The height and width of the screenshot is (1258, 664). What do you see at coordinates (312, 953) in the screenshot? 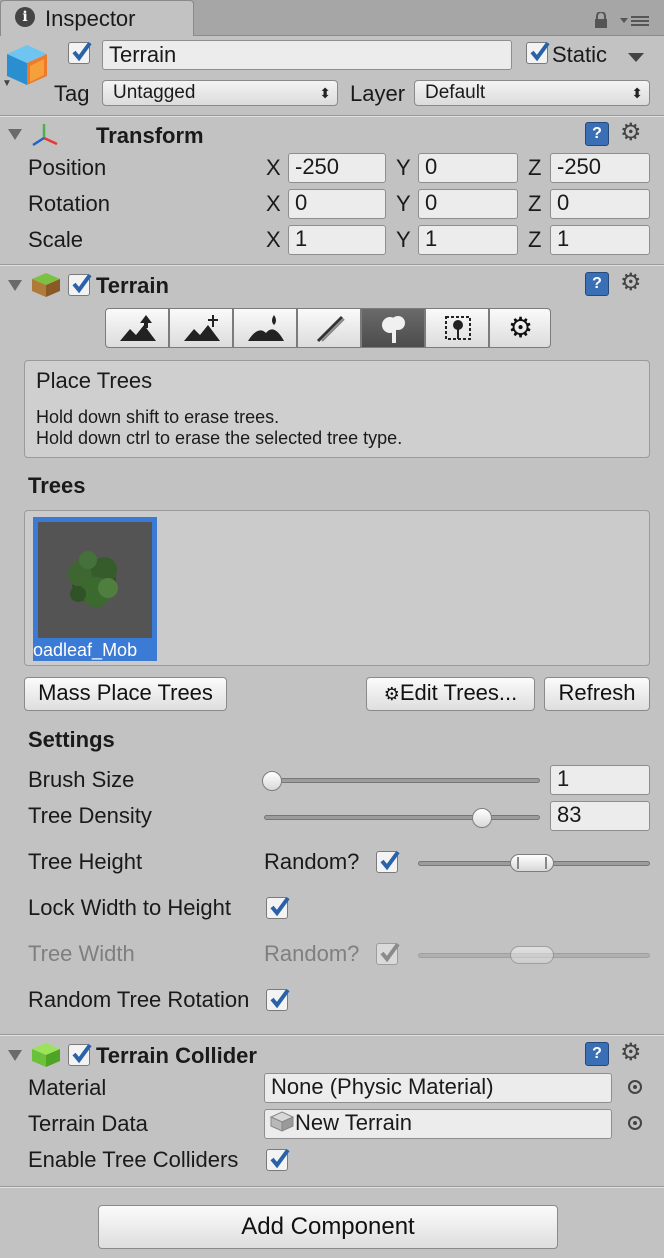
I see `tree-width-random-label: Random?` at bounding box center [312, 953].